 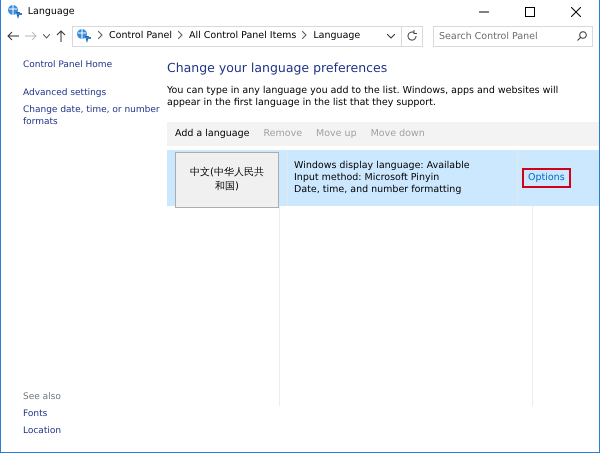 I want to click on maximize-icon, so click(x=530, y=12).